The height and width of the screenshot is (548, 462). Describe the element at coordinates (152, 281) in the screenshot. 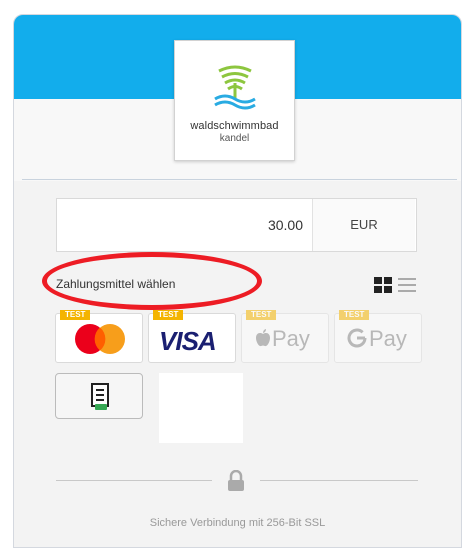

I see `annotation-circle` at that location.